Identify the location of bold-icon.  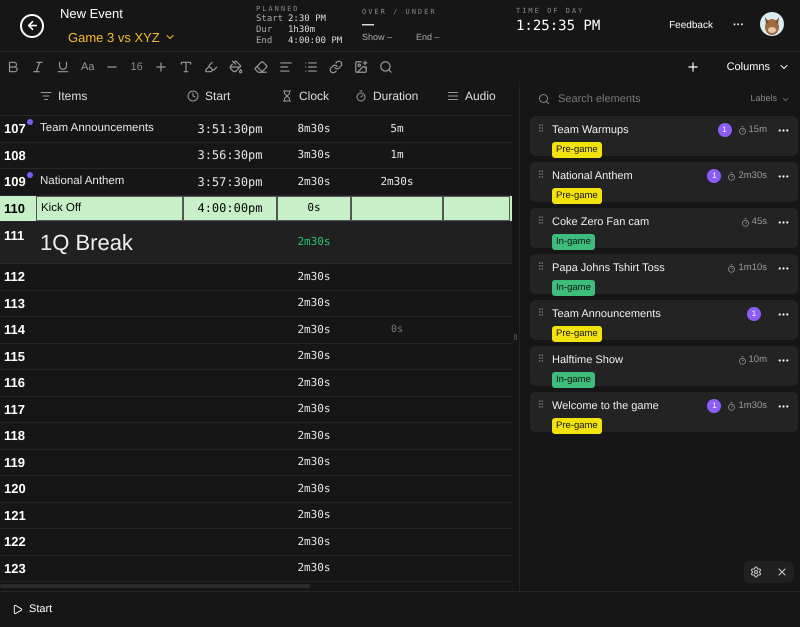
(13, 67).